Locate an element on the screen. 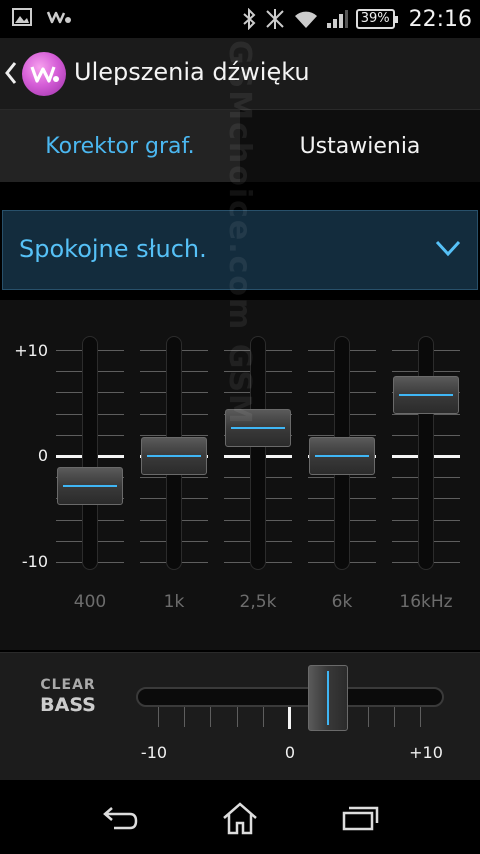 The image size is (480, 854). home-icon is located at coordinates (240, 818).